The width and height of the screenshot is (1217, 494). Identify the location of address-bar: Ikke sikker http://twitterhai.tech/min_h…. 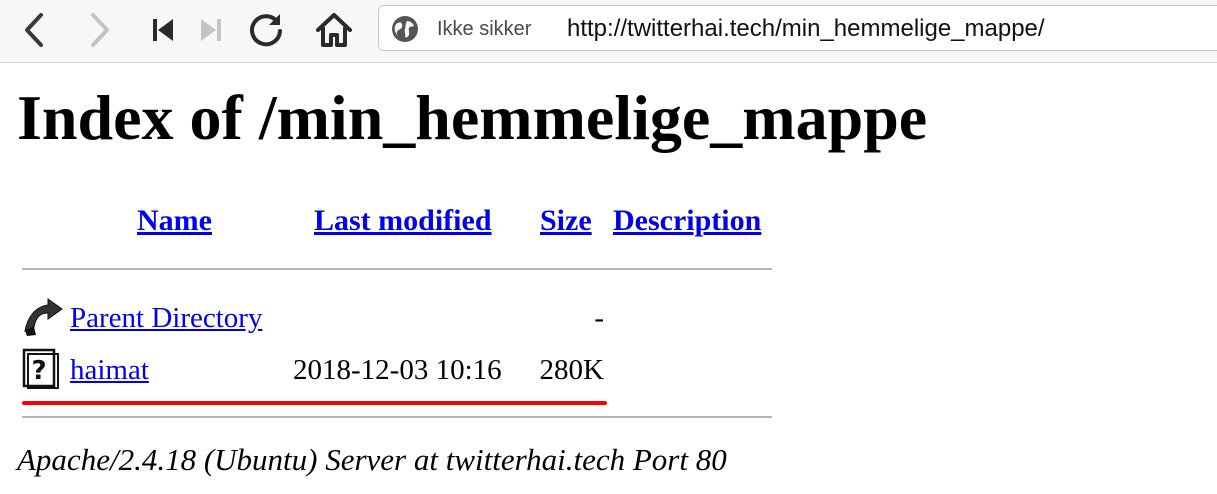
(797, 28).